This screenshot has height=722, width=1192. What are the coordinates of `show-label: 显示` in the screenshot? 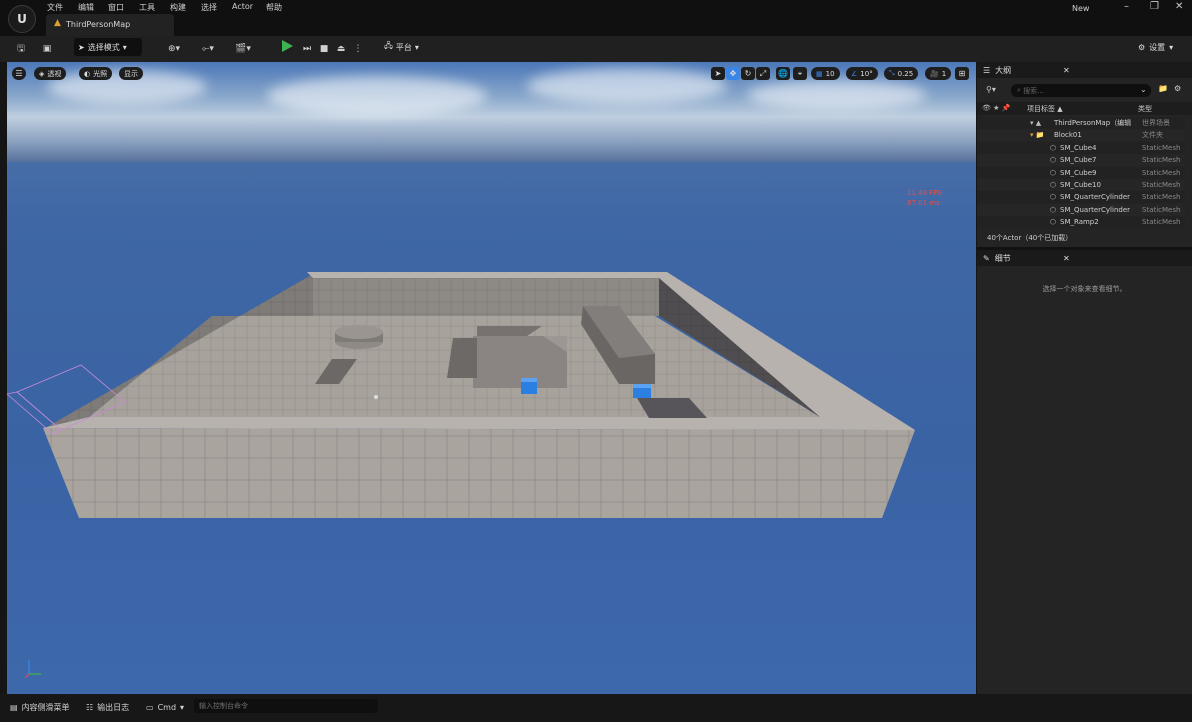 It's located at (131, 73).